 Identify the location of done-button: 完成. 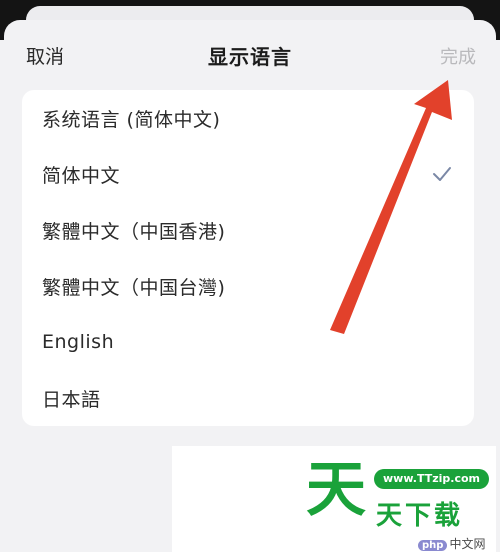
(458, 56).